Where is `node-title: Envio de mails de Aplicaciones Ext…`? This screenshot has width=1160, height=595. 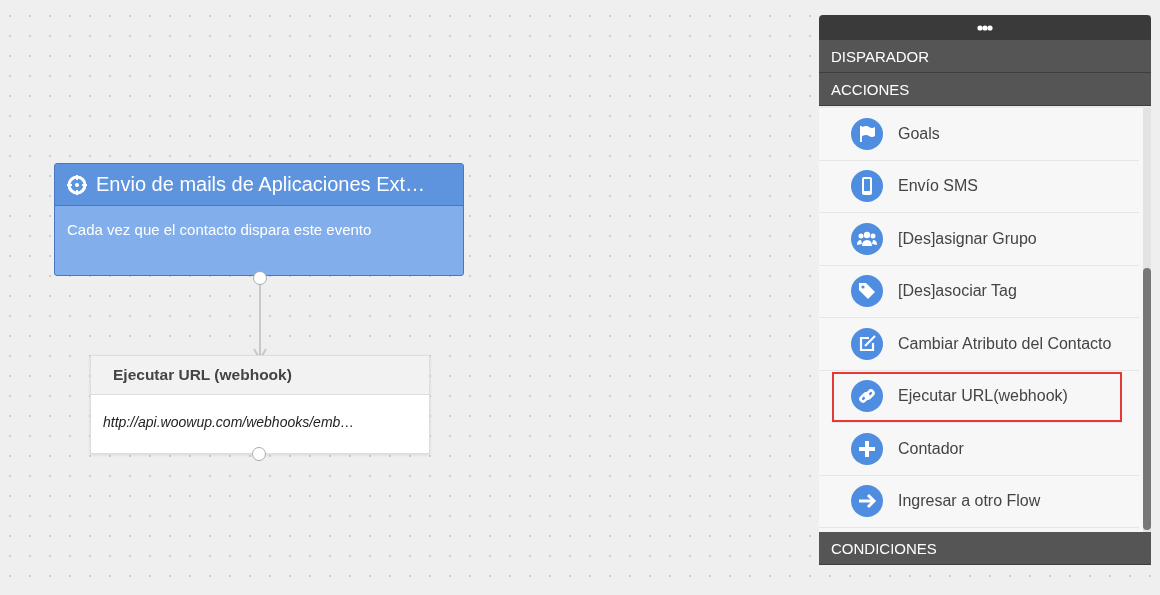
node-title: Envio de mails de Aplicaciones Ext… is located at coordinates (261, 184).